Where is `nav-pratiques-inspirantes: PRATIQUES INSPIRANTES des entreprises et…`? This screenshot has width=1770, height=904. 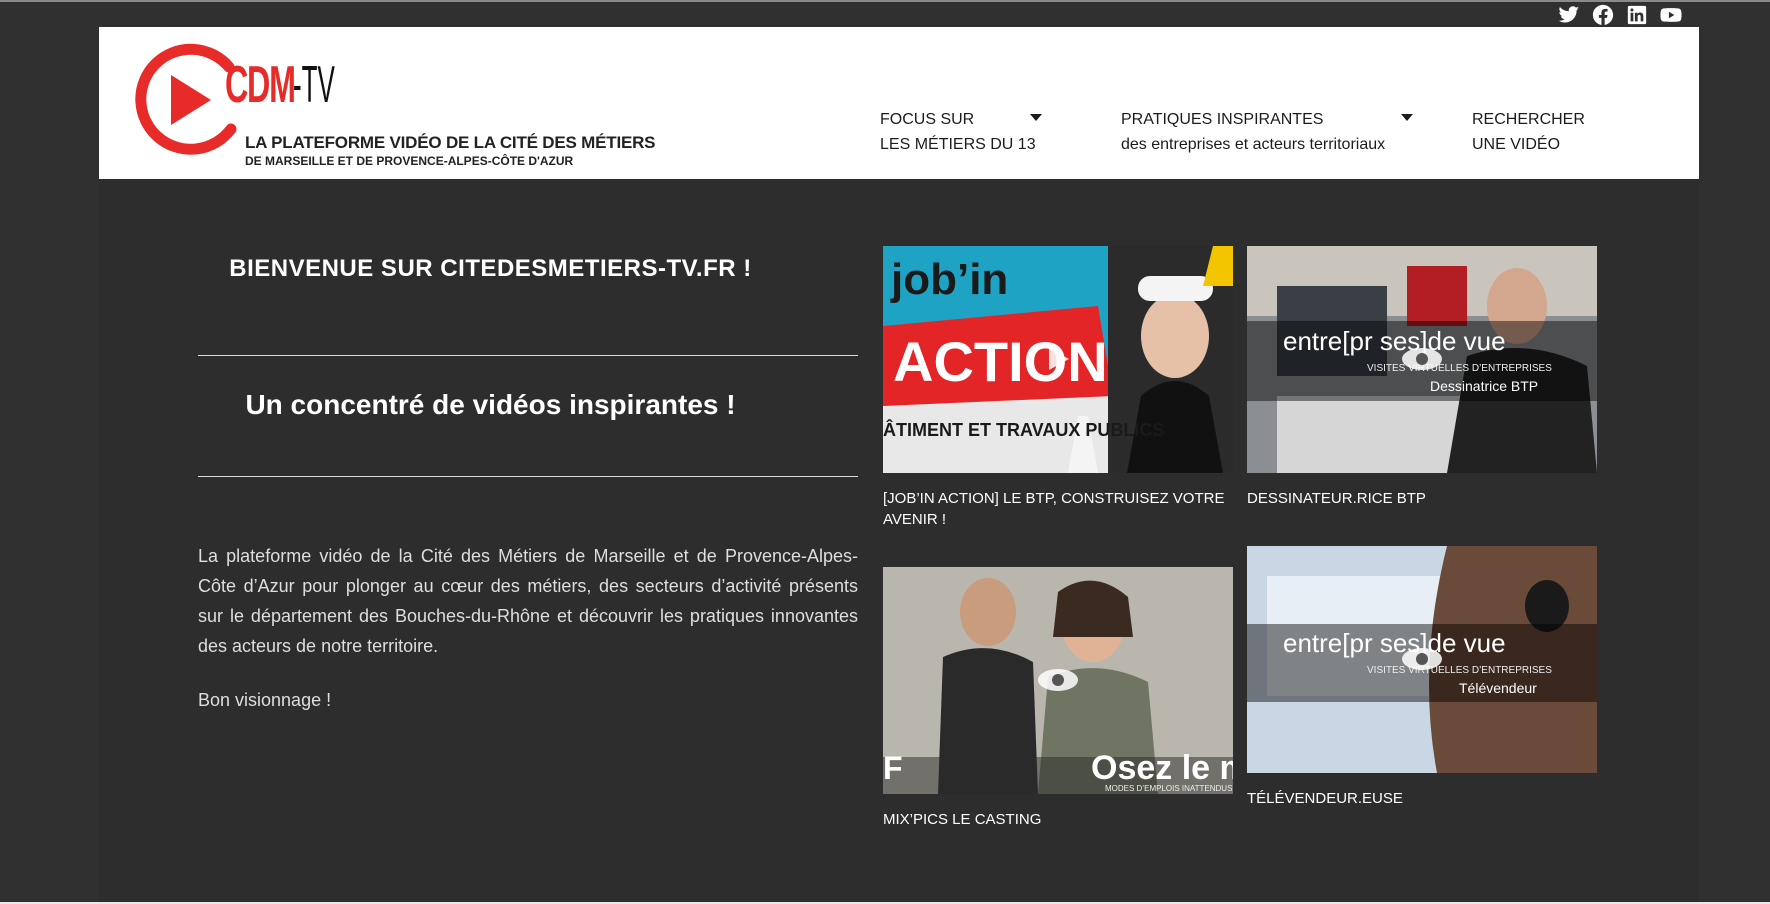
nav-pratiques-inspirantes: PRATIQUES INSPIRANTES des entreprises et… is located at coordinates (1253, 132).